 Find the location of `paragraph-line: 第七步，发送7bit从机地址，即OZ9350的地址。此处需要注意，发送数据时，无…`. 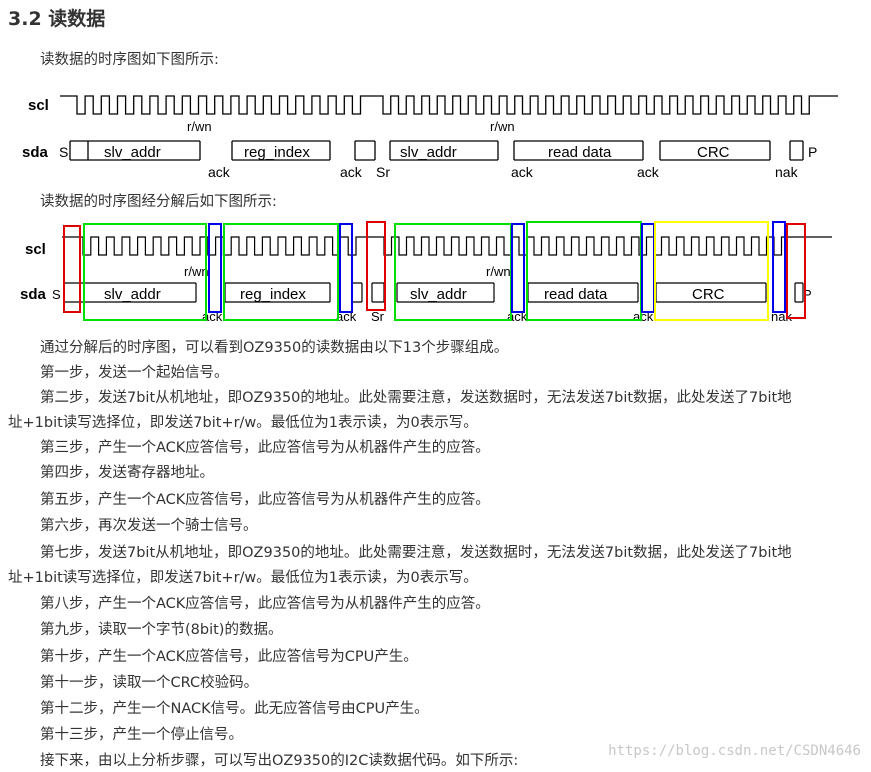

paragraph-line: 第七步，发送7bit从机地址，即OZ9350的地址。此处需要注意，发送数据时，无… is located at coordinates (416, 553).